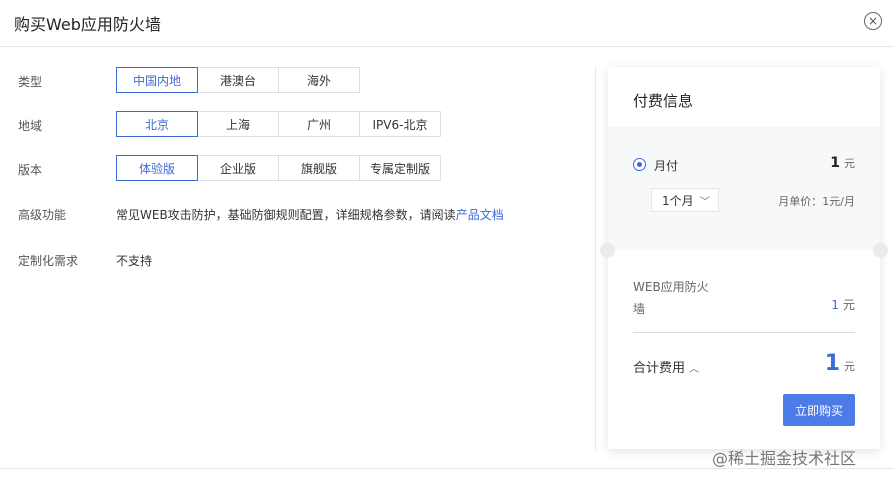 The height and width of the screenshot is (482, 894). I want to click on product-docs-link: 产品文档, so click(480, 215).